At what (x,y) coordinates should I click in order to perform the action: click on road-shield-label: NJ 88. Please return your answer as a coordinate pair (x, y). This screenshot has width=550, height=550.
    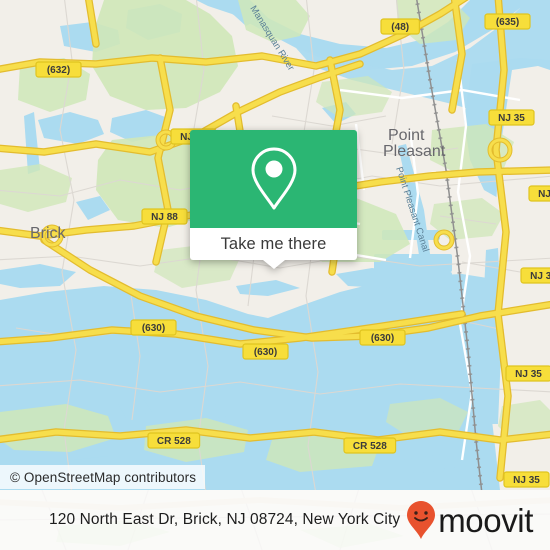
    Looking at the image, I should click on (164, 217).